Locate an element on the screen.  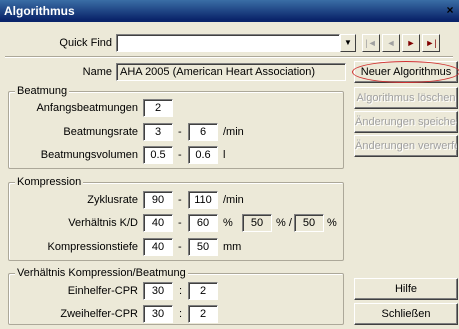
kompressionstiefe-dash: - is located at coordinates (180, 247).